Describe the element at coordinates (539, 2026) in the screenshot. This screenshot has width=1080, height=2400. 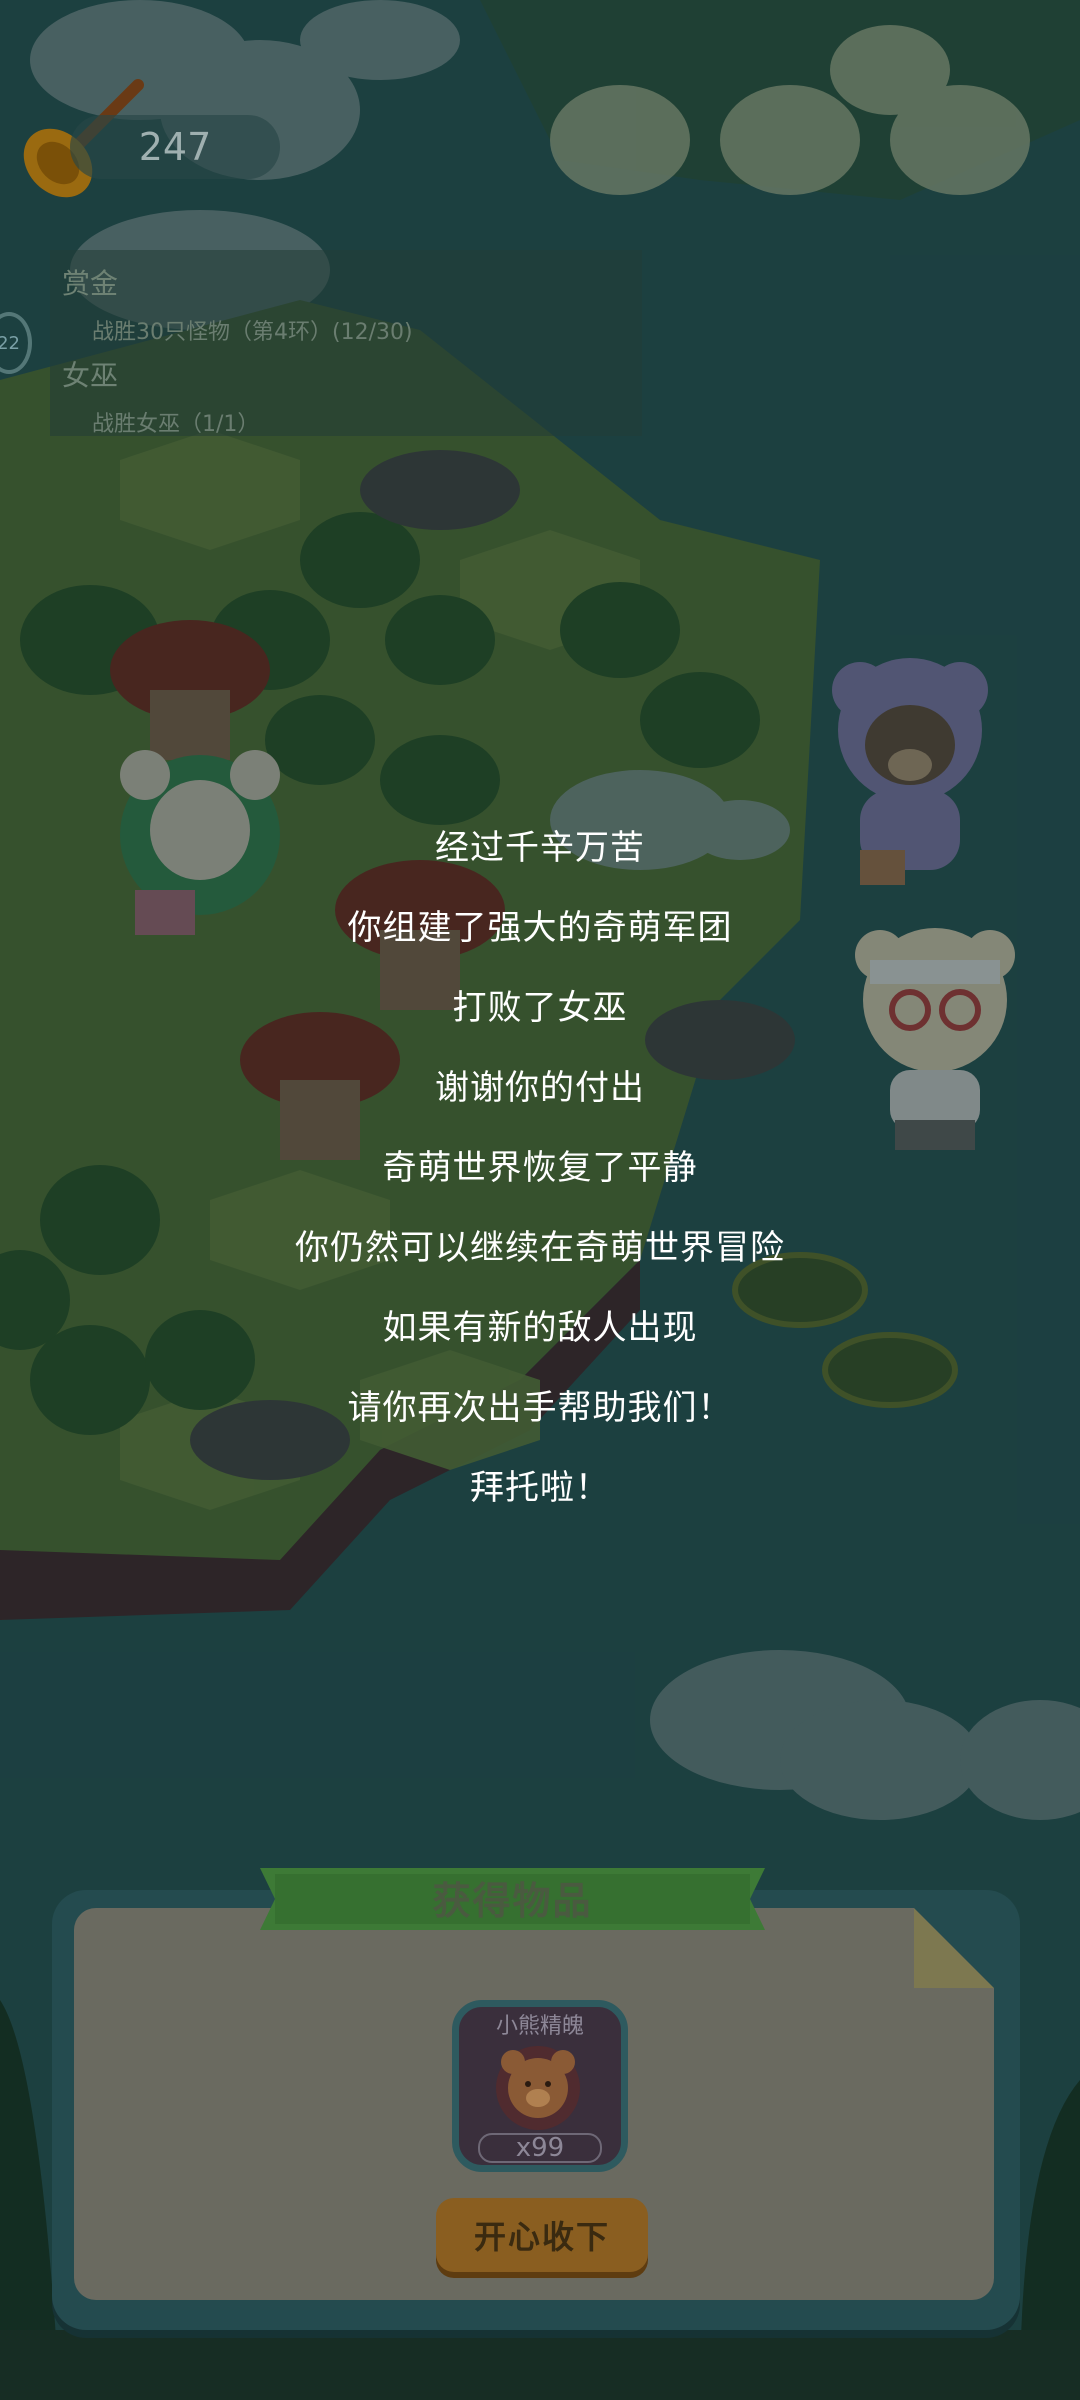
I see `reward-item-name: 小熊精魄` at that location.